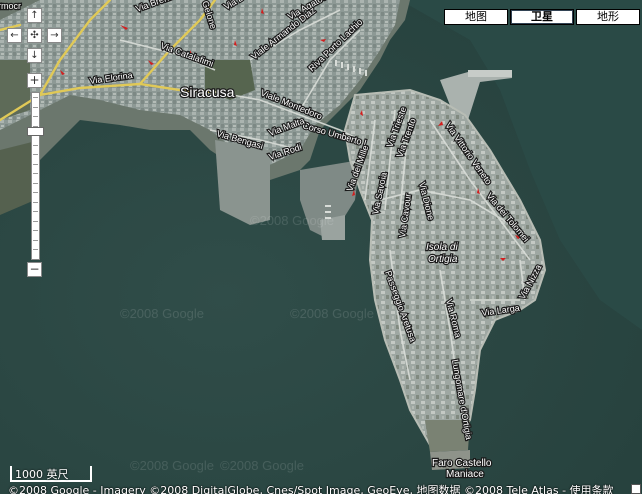 Image resolution: width=642 pixels, height=494 pixels. Describe the element at coordinates (608, 17) in the screenshot. I see `map-type-terrain-button: 地形` at that location.